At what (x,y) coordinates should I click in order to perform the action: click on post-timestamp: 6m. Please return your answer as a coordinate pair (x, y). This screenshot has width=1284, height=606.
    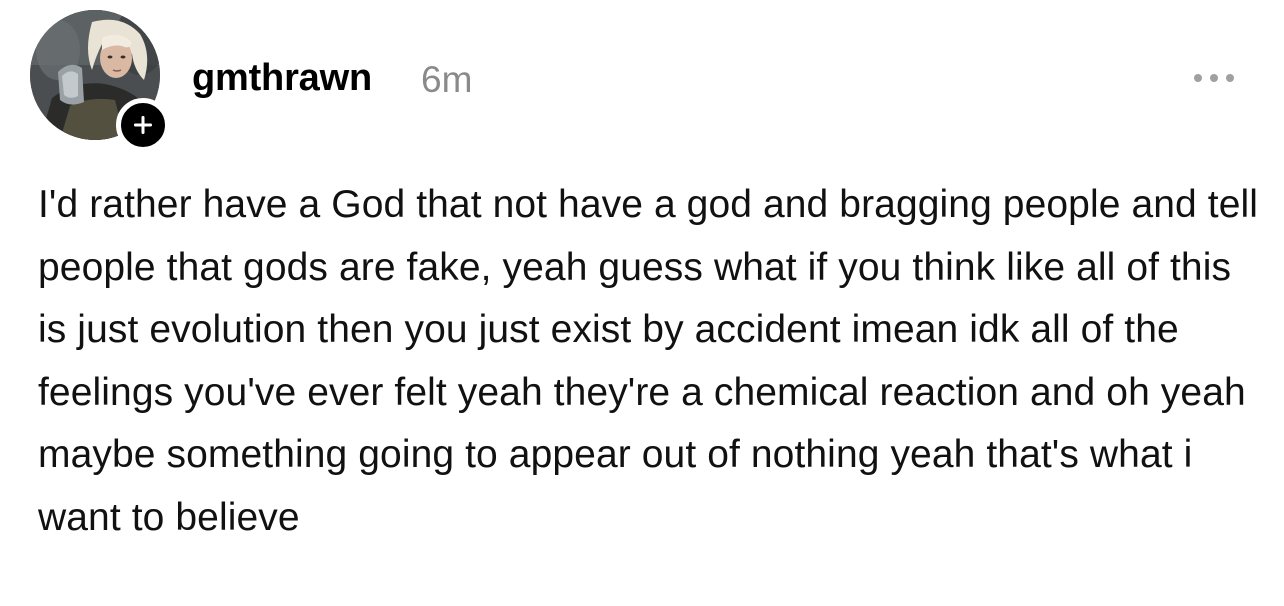
    Looking at the image, I should click on (447, 79).